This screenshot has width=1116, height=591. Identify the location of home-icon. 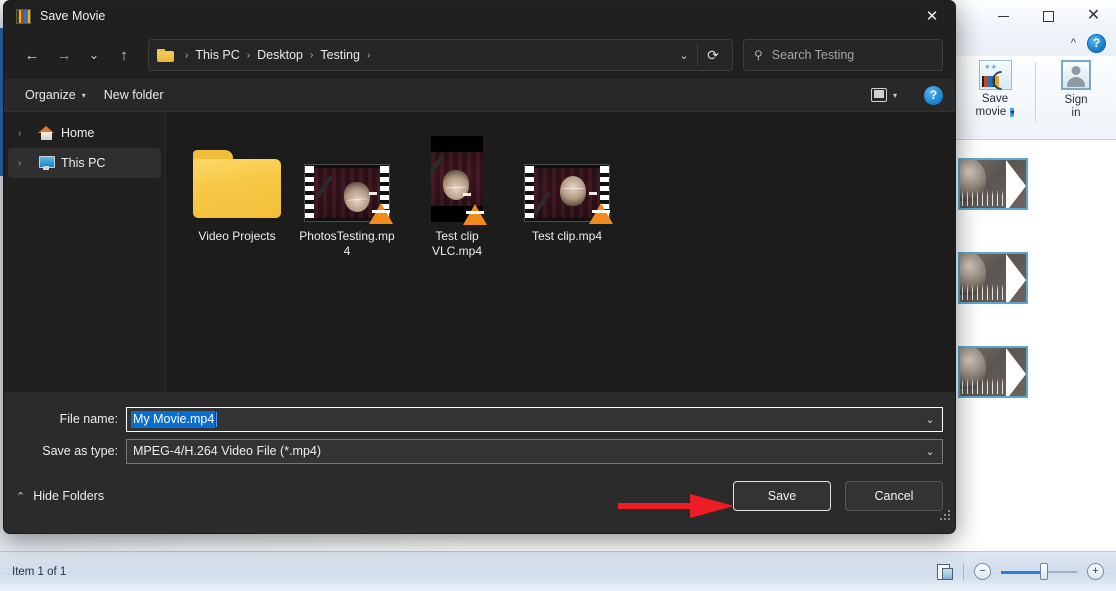
(46, 133).